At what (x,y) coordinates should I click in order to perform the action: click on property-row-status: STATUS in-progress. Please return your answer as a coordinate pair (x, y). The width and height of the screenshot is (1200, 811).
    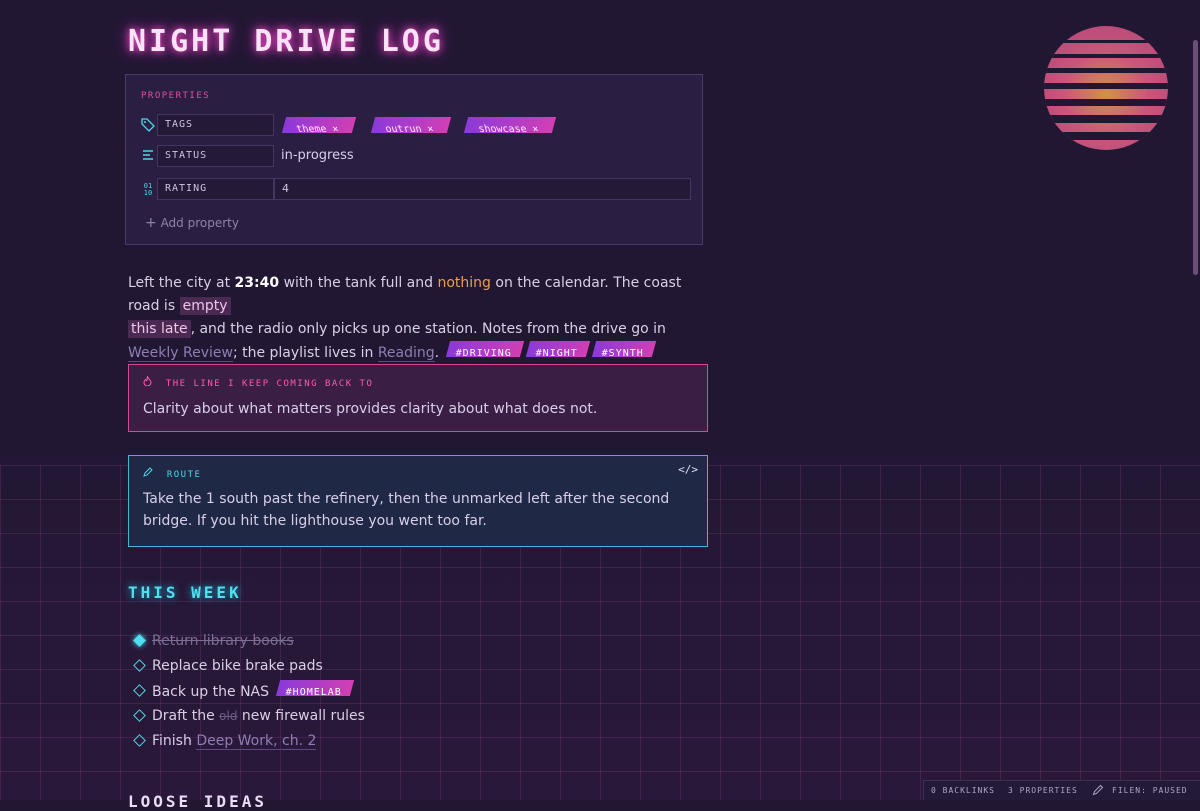
    Looking at the image, I should click on (290, 157).